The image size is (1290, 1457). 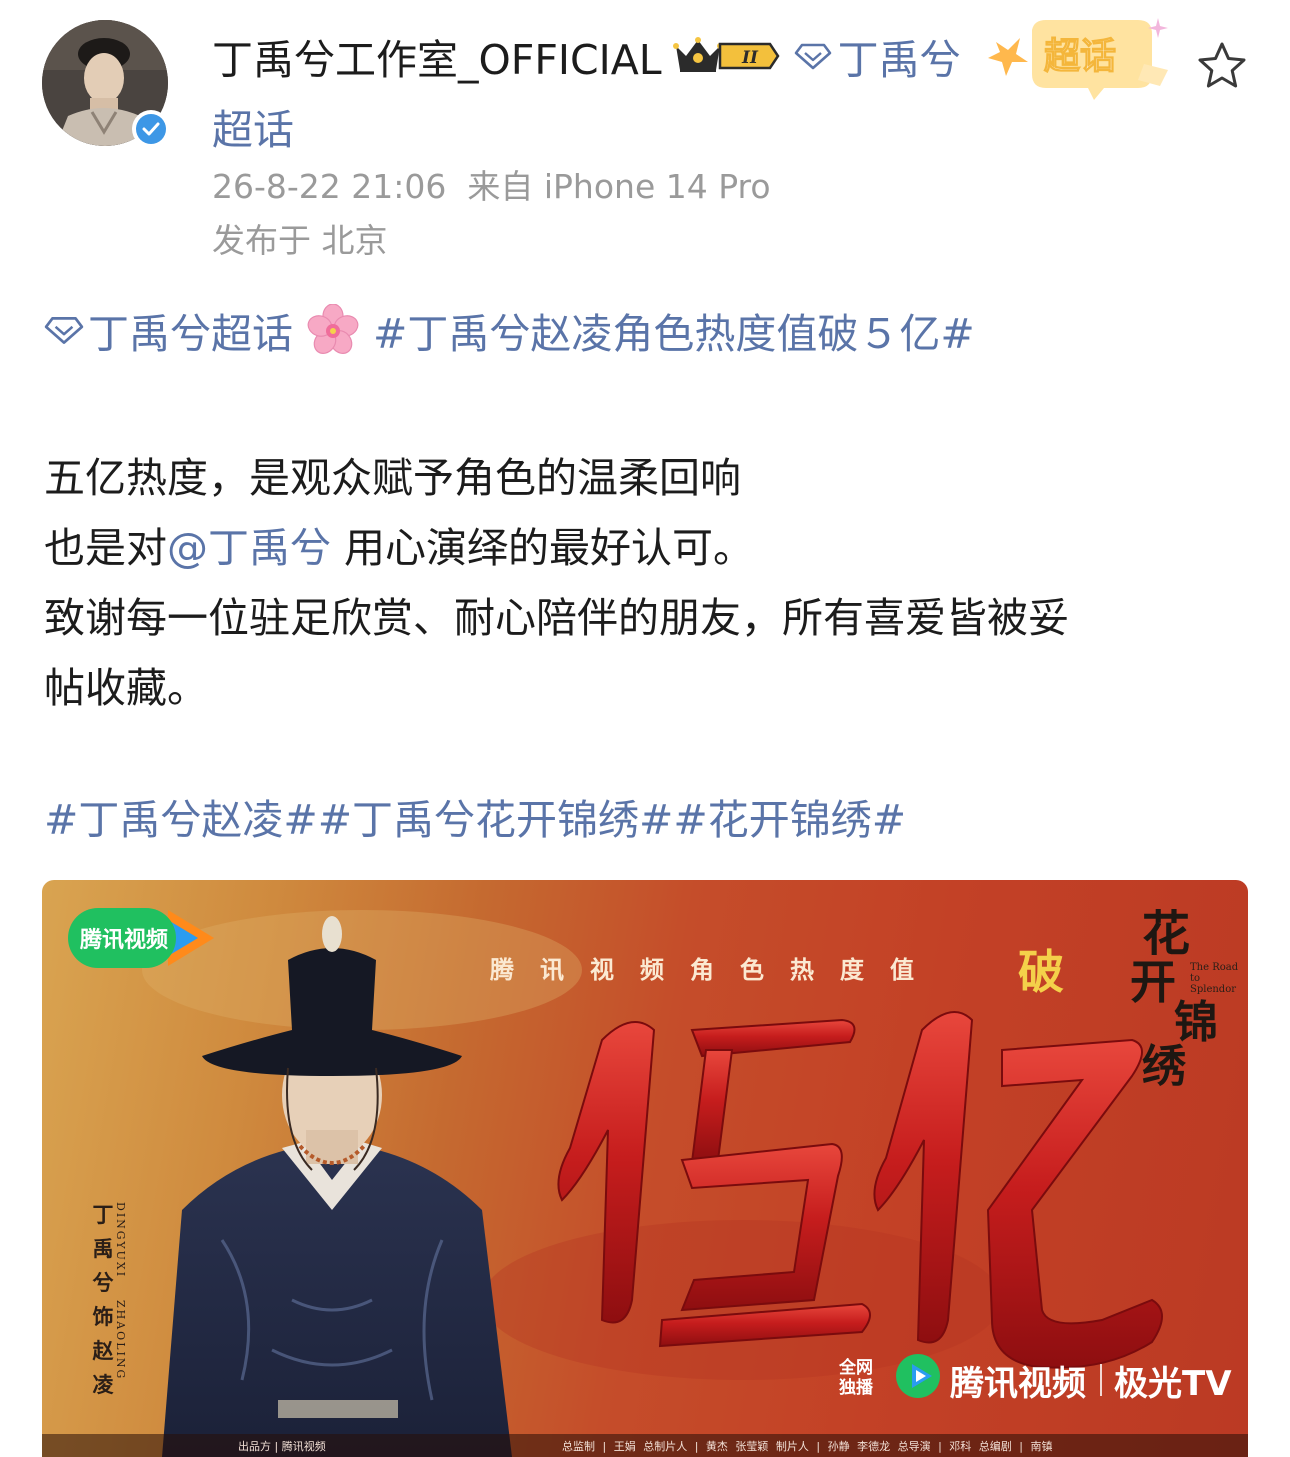 I want to click on bottom-brand: 腾讯视频, so click(x=1018, y=1384).